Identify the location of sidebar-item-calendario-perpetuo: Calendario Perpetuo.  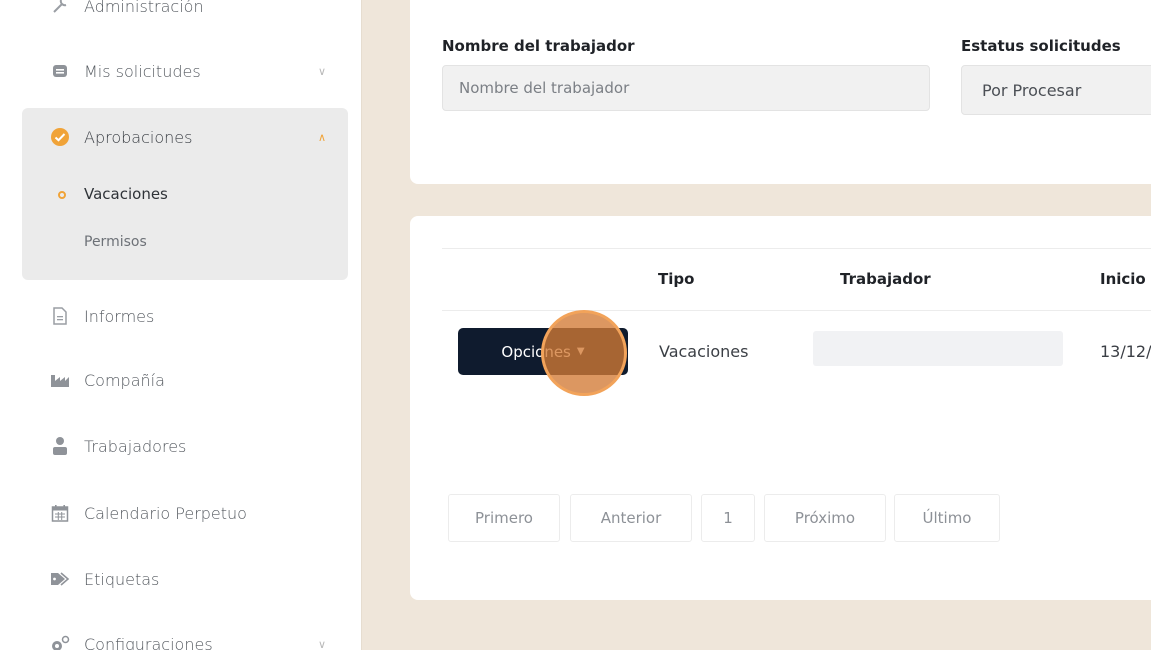
(185, 513).